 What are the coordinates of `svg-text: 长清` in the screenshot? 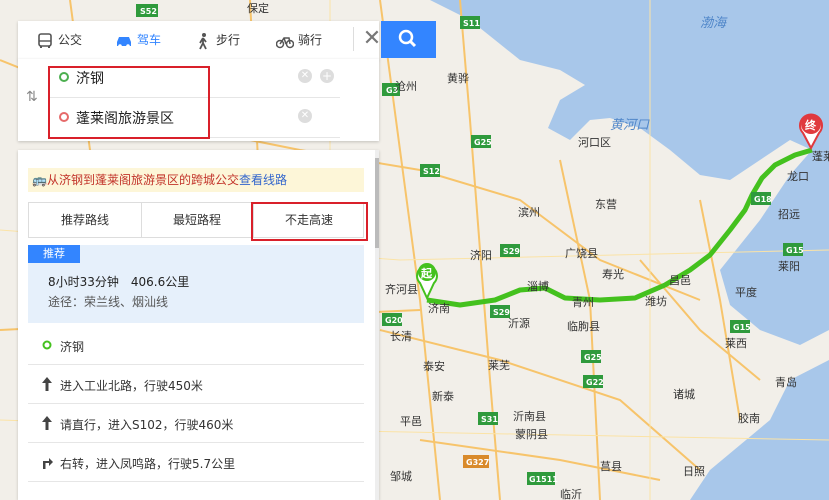 It's located at (401, 336).